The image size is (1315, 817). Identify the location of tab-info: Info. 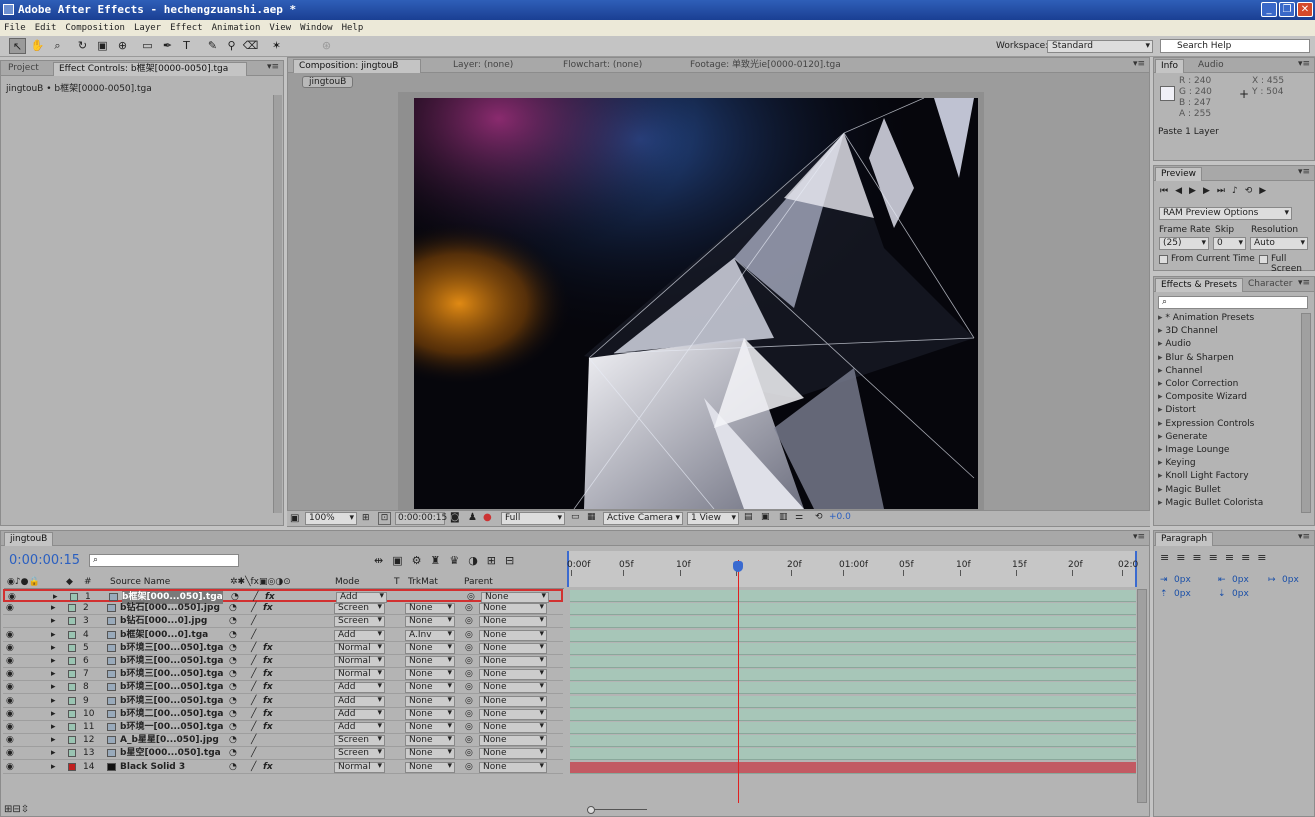
(1170, 66).